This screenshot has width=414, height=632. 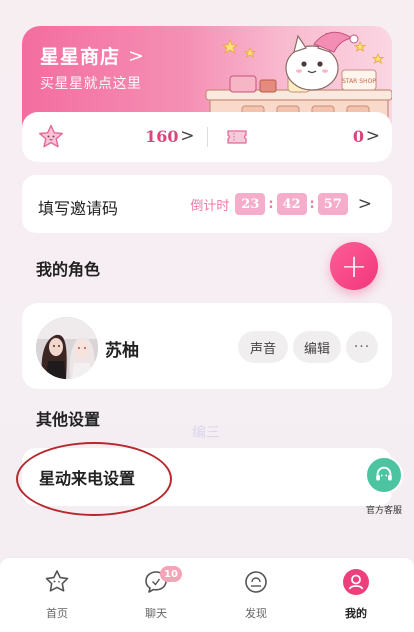 What do you see at coordinates (162, 136) in the screenshot?
I see `star-count: 160` at bounding box center [162, 136].